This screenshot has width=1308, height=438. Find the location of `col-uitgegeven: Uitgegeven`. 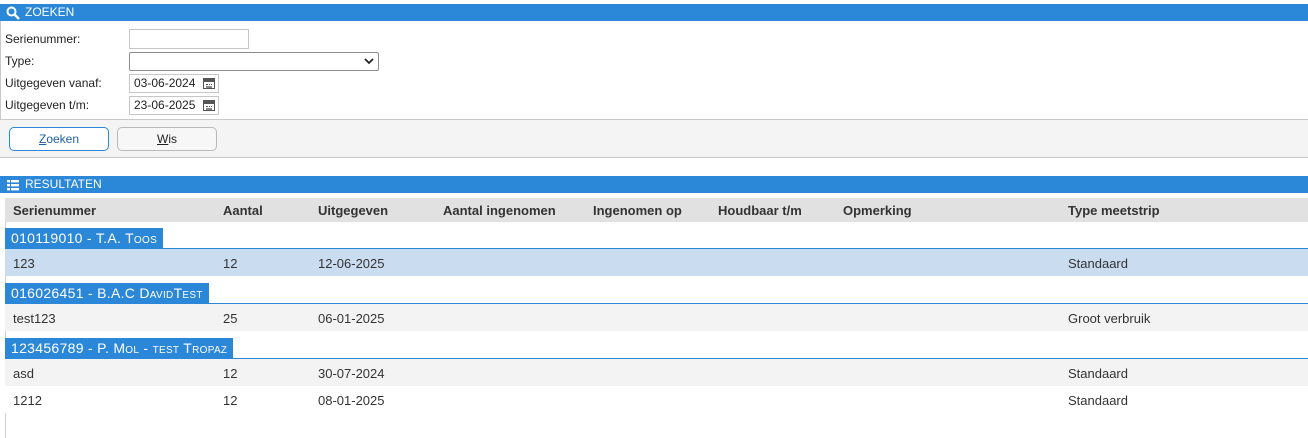

col-uitgegeven: Uitgegeven is located at coordinates (353, 210).